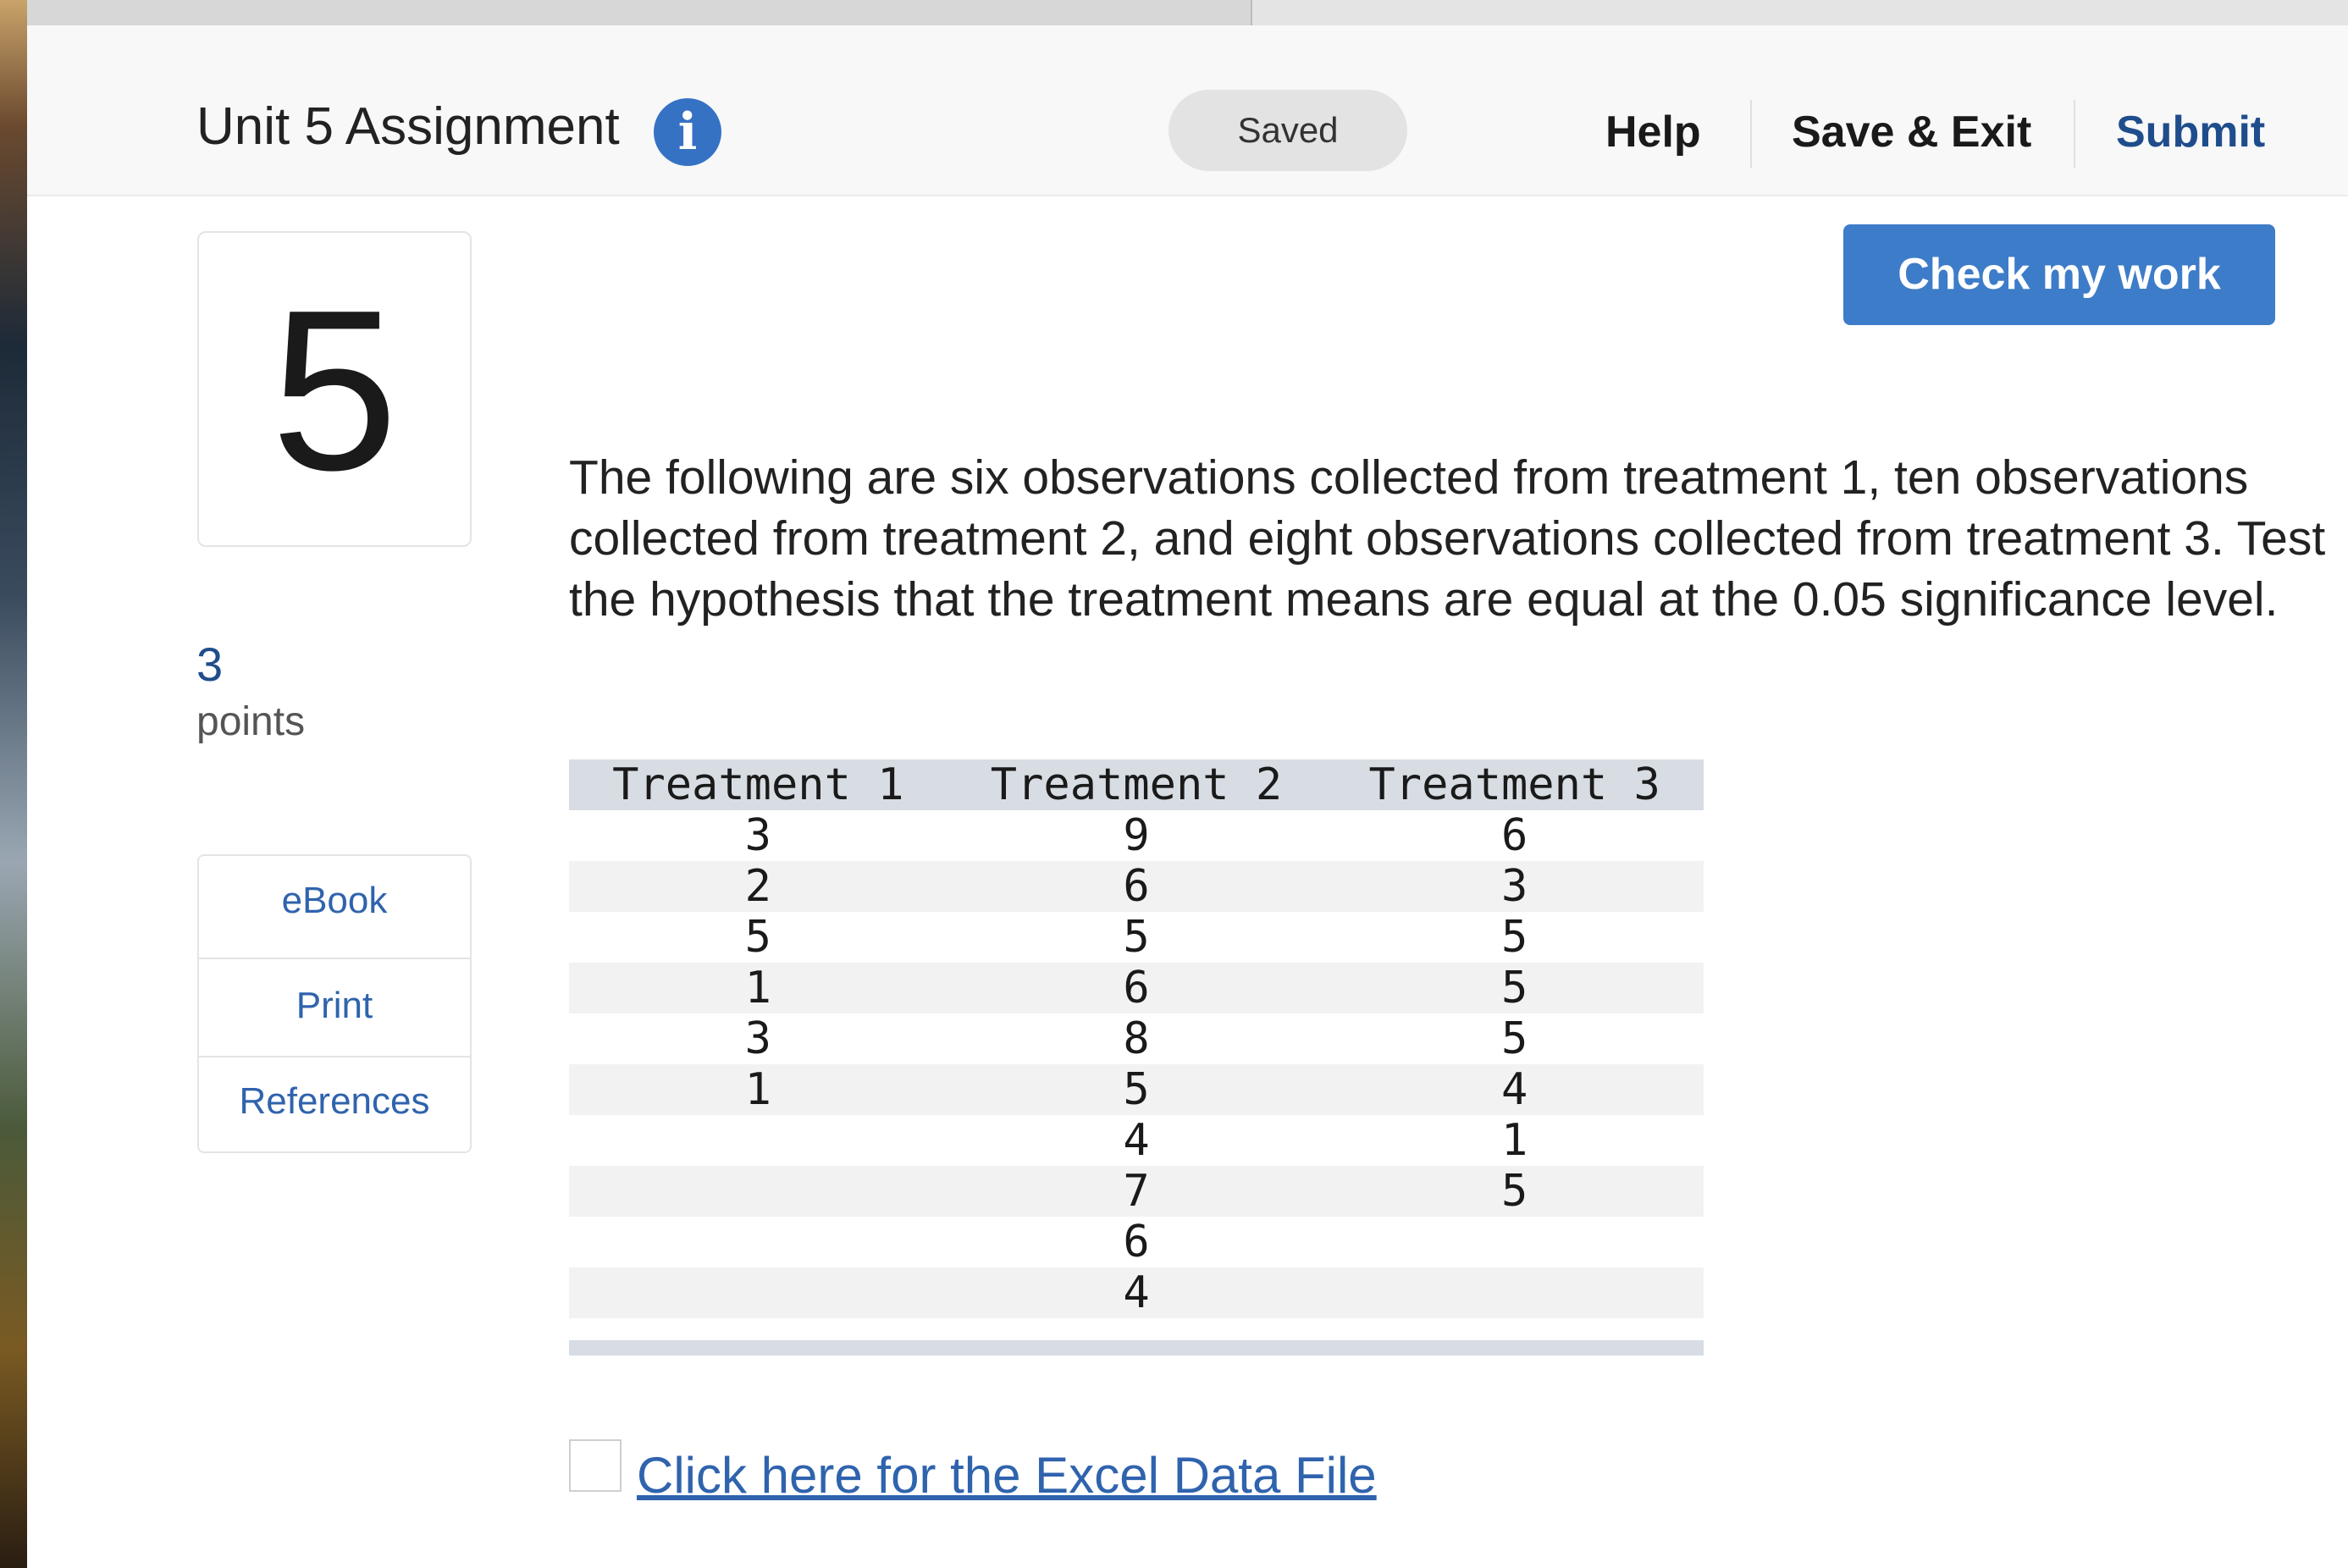  What do you see at coordinates (687, 132) in the screenshot?
I see `info-icon: i` at bounding box center [687, 132].